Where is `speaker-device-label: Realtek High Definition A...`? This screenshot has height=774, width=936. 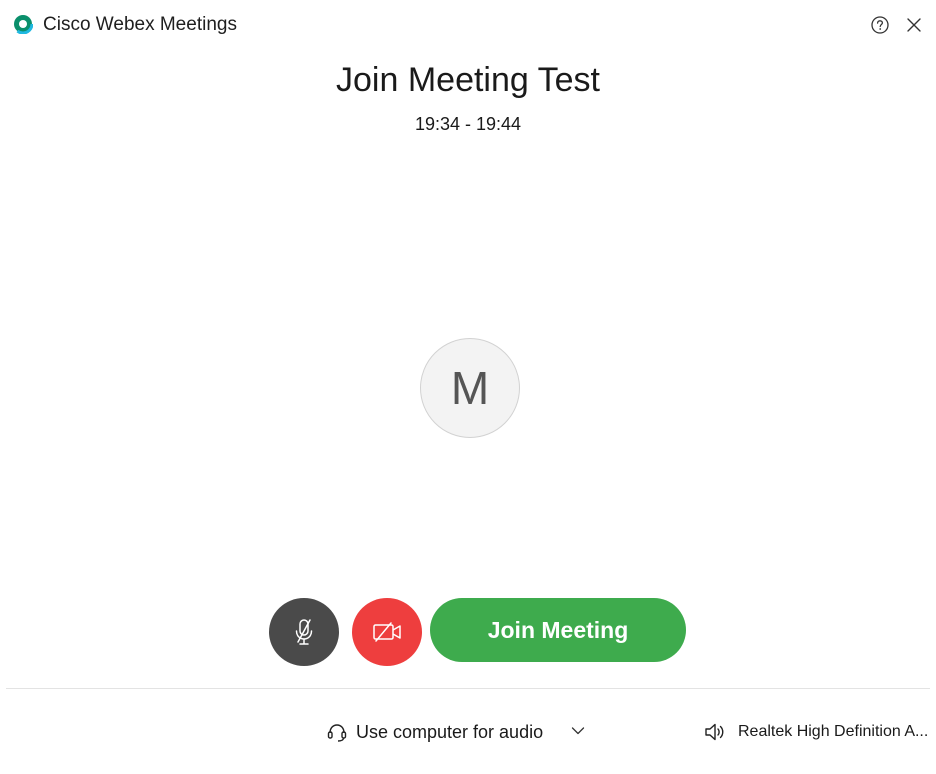 speaker-device-label: Realtek High Definition A... is located at coordinates (833, 731).